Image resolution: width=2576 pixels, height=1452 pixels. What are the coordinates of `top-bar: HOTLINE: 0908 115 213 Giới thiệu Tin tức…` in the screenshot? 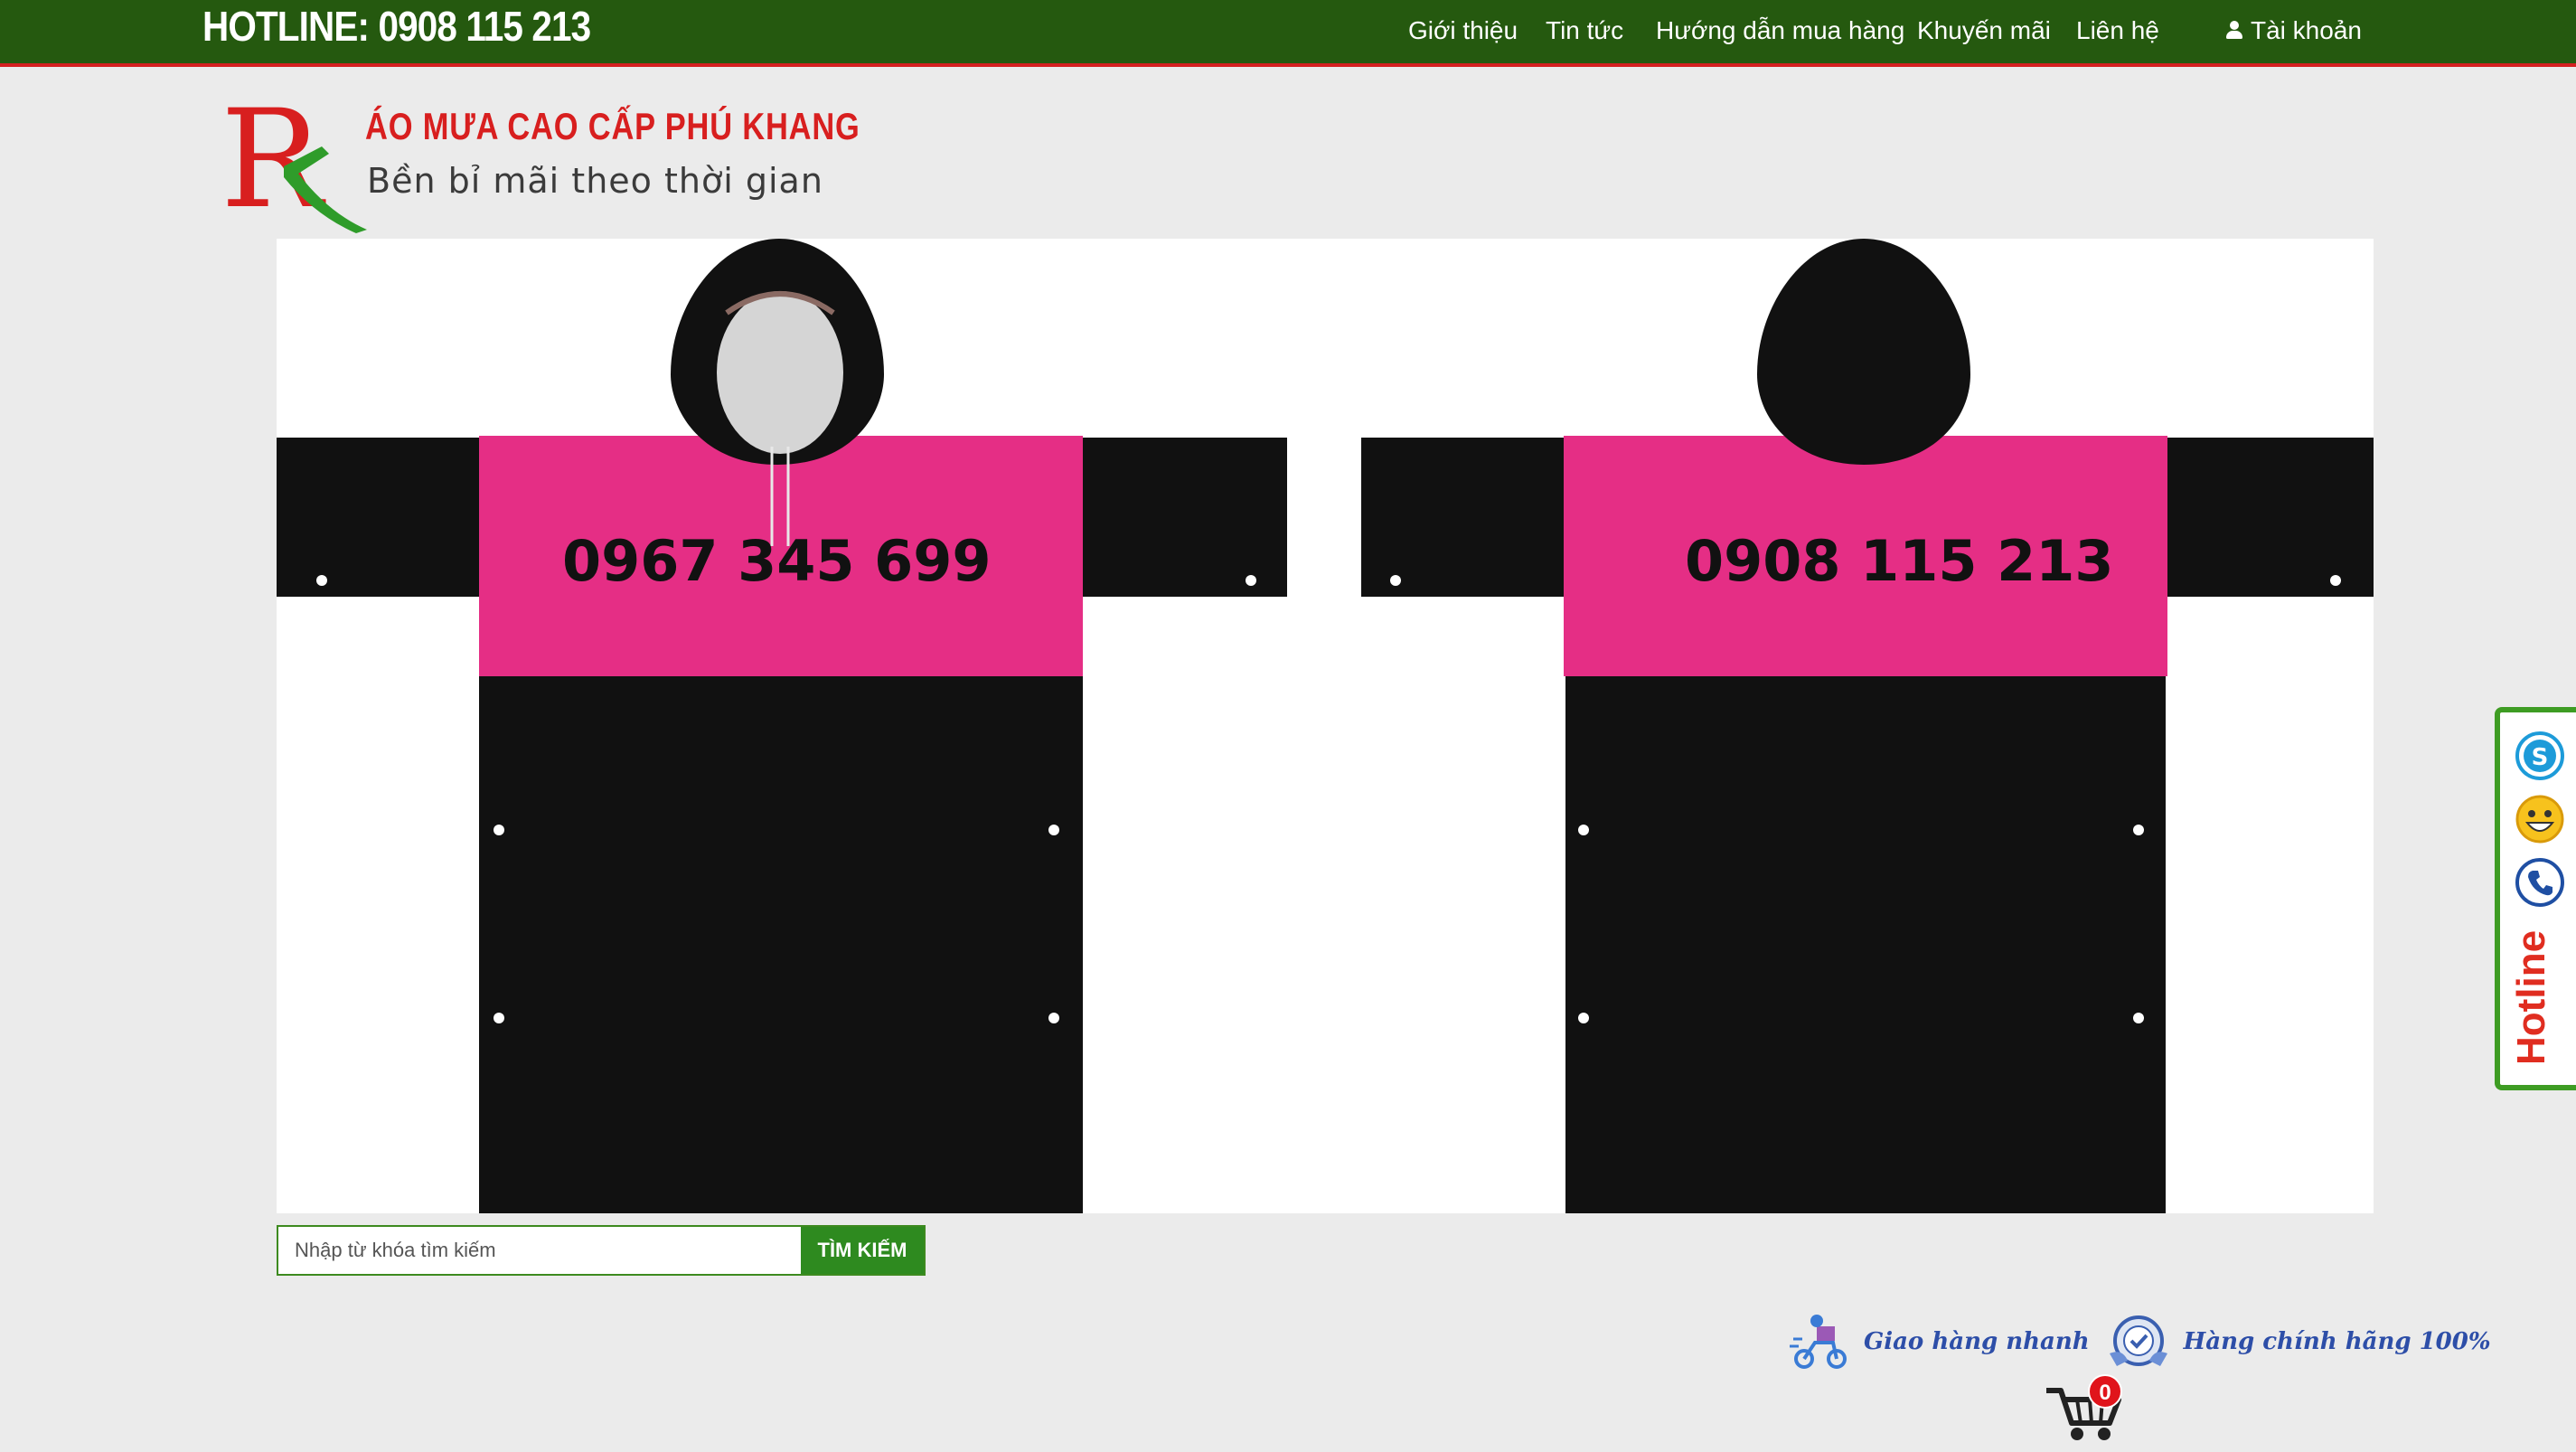 It's located at (1288, 33).